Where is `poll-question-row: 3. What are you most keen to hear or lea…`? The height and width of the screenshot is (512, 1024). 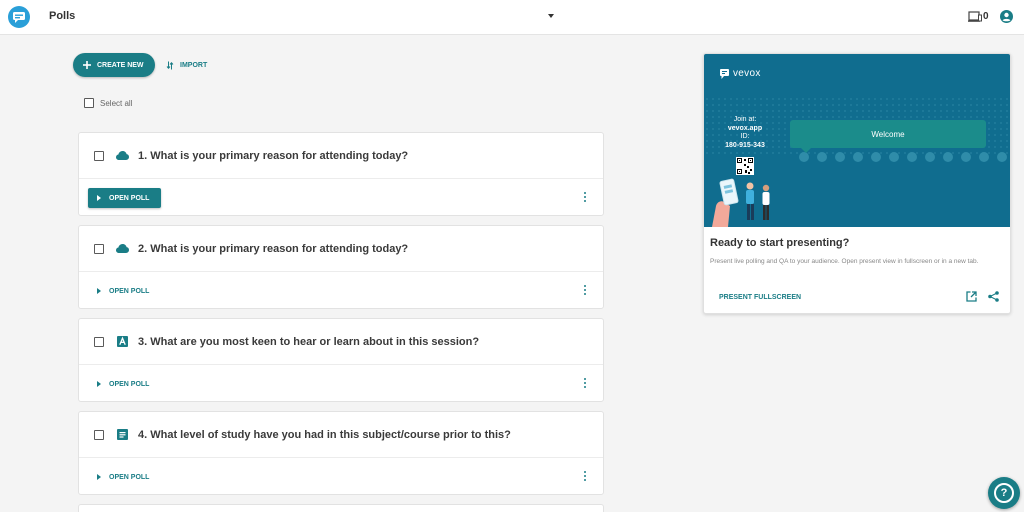
poll-question-row: 3. What are you most keen to hear or lea… is located at coordinates (341, 342).